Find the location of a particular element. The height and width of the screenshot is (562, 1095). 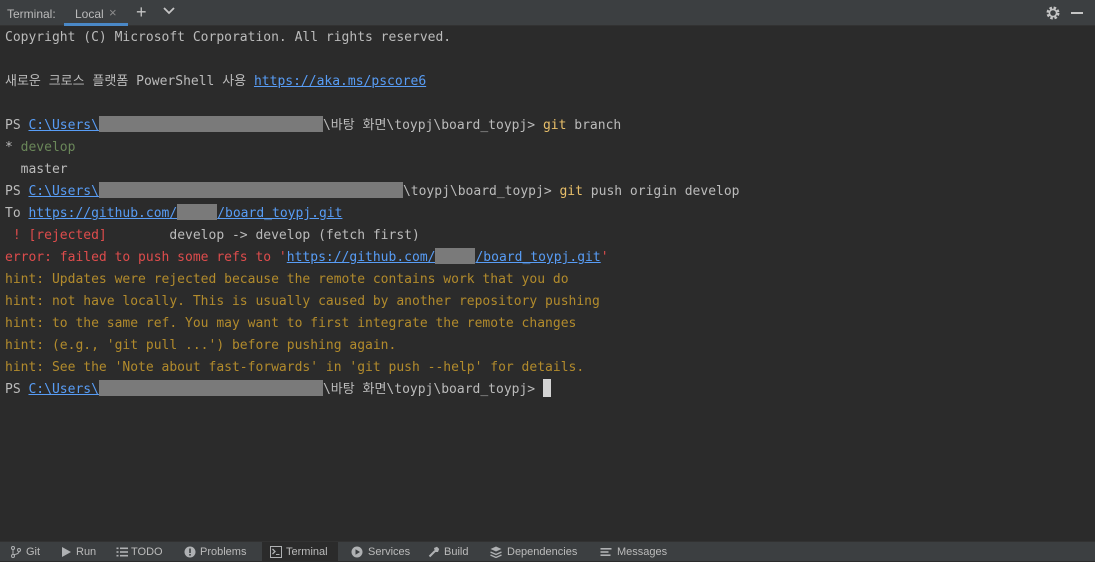

tab-build-label: Build is located at coordinates (456, 552).